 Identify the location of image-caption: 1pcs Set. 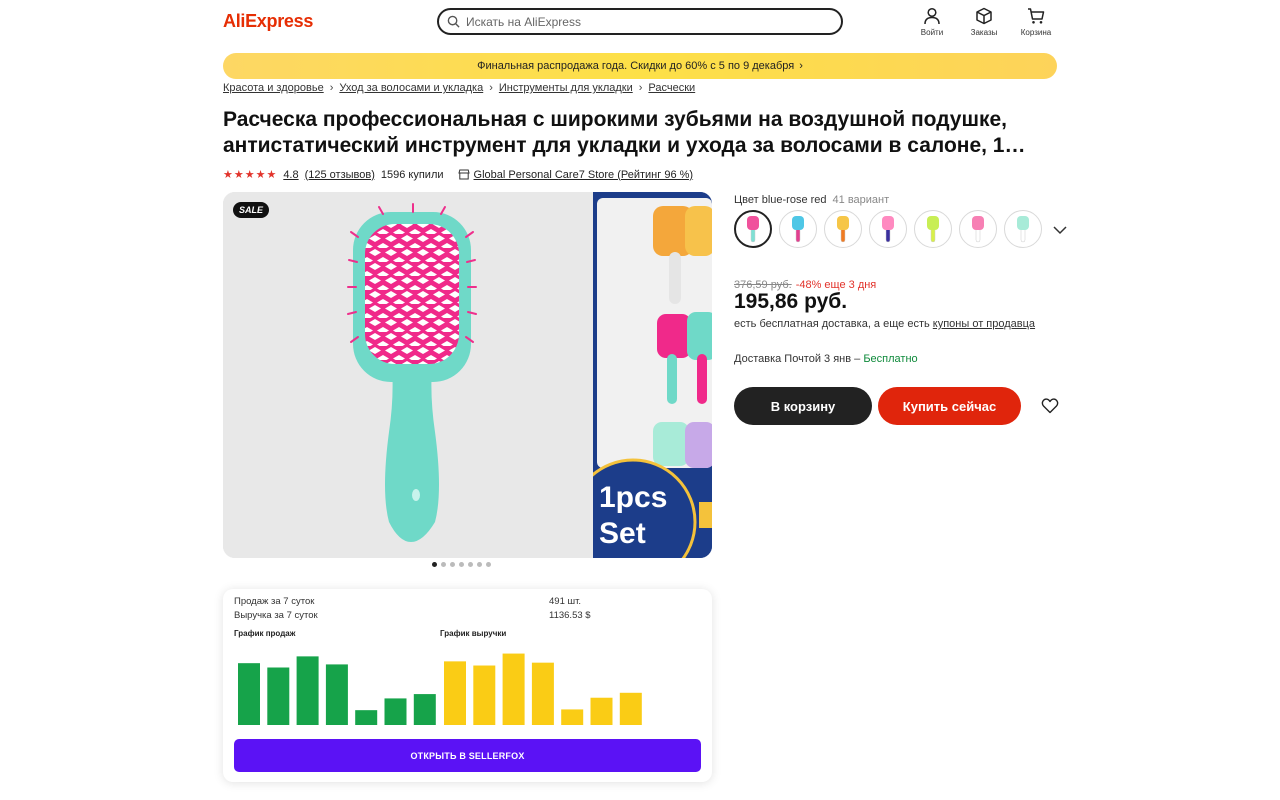
(633, 516).